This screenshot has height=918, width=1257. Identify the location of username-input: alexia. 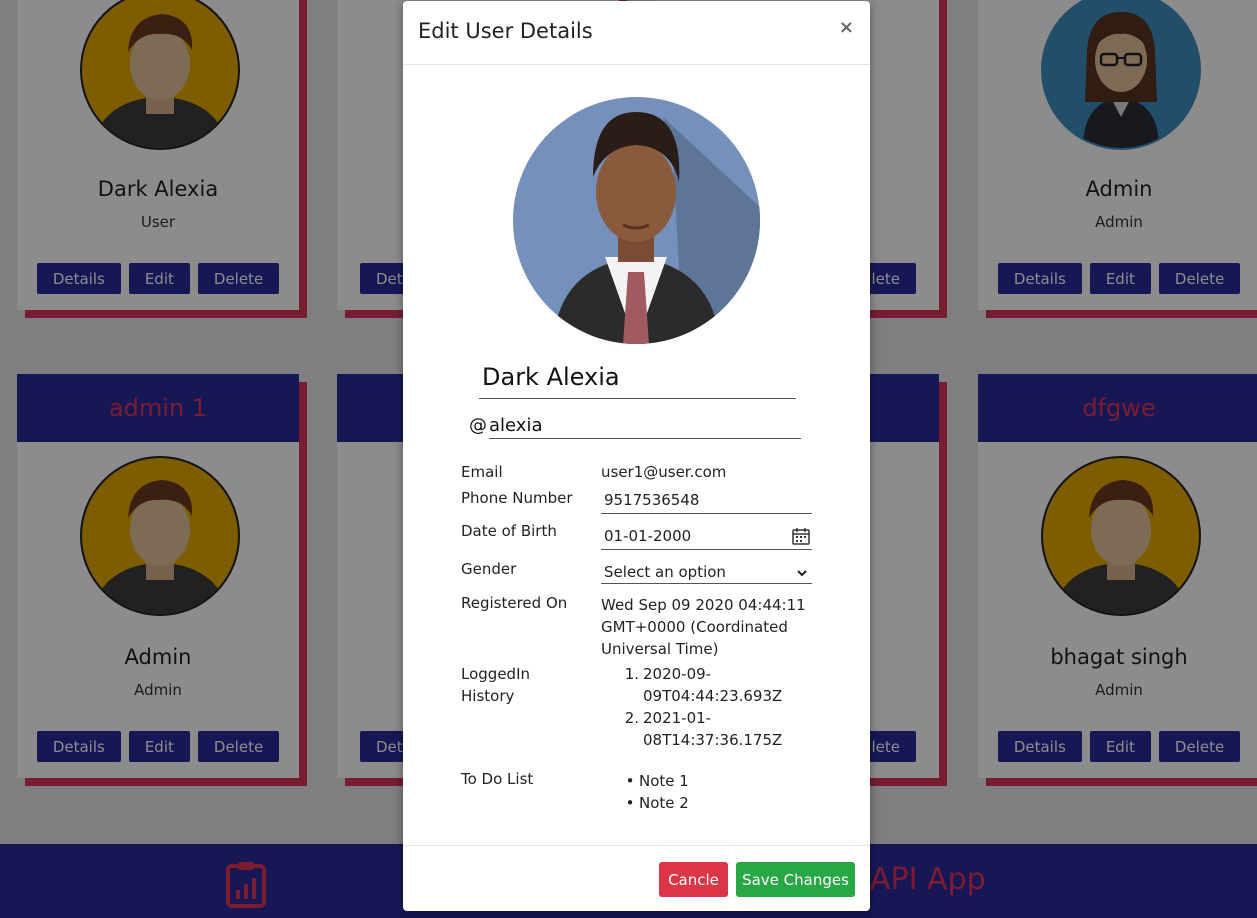
(645, 427).